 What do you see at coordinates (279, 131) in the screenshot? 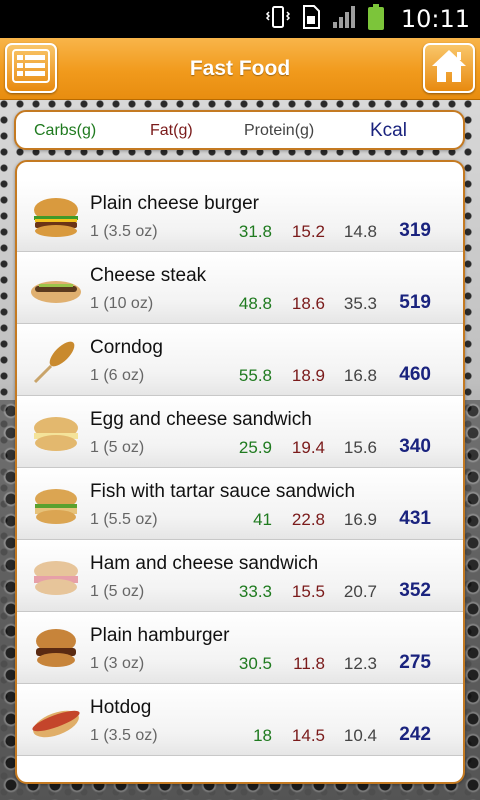
I see `column-protein: Protein(g)` at bounding box center [279, 131].